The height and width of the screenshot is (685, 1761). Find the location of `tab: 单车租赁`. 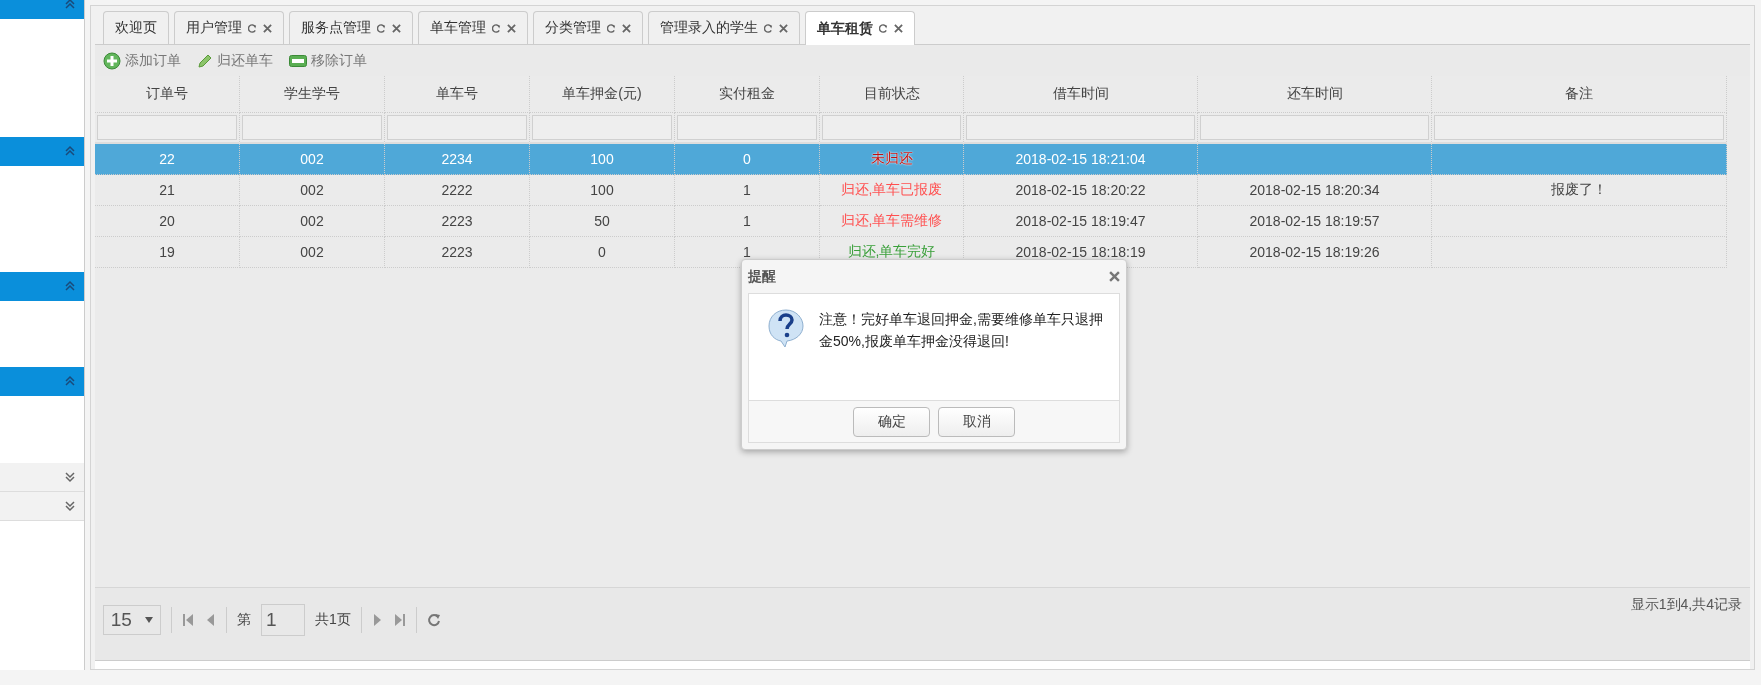

tab: 单车租赁 is located at coordinates (860, 28).